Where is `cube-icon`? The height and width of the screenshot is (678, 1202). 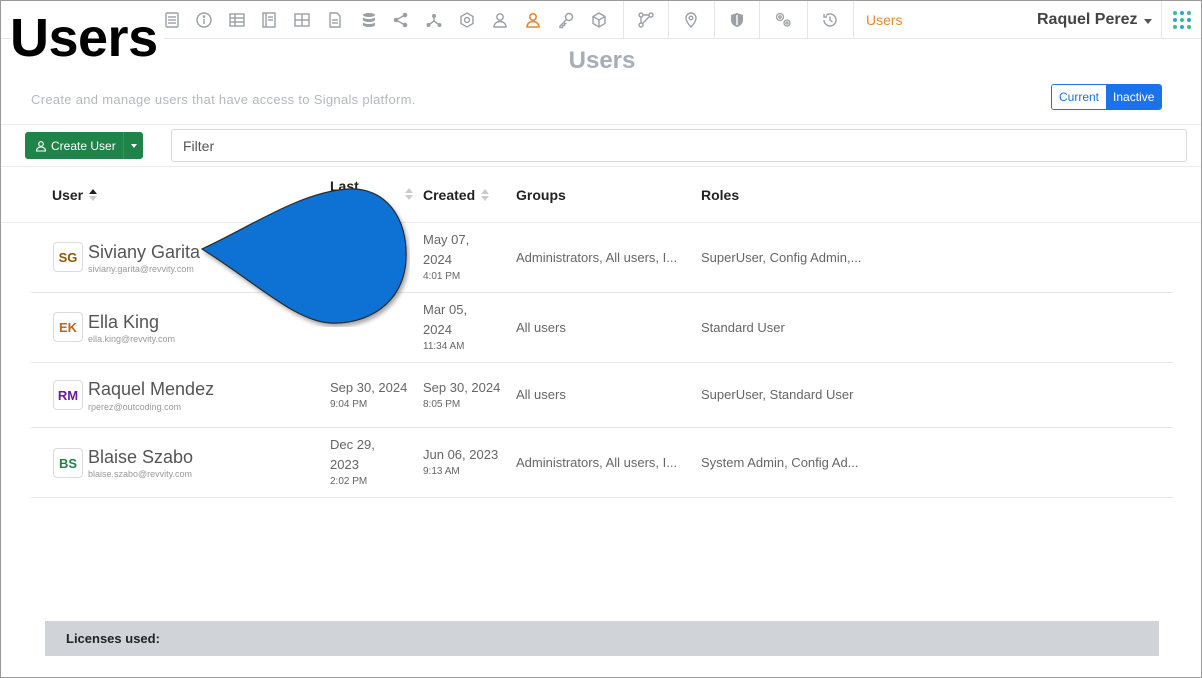 cube-icon is located at coordinates (599, 20).